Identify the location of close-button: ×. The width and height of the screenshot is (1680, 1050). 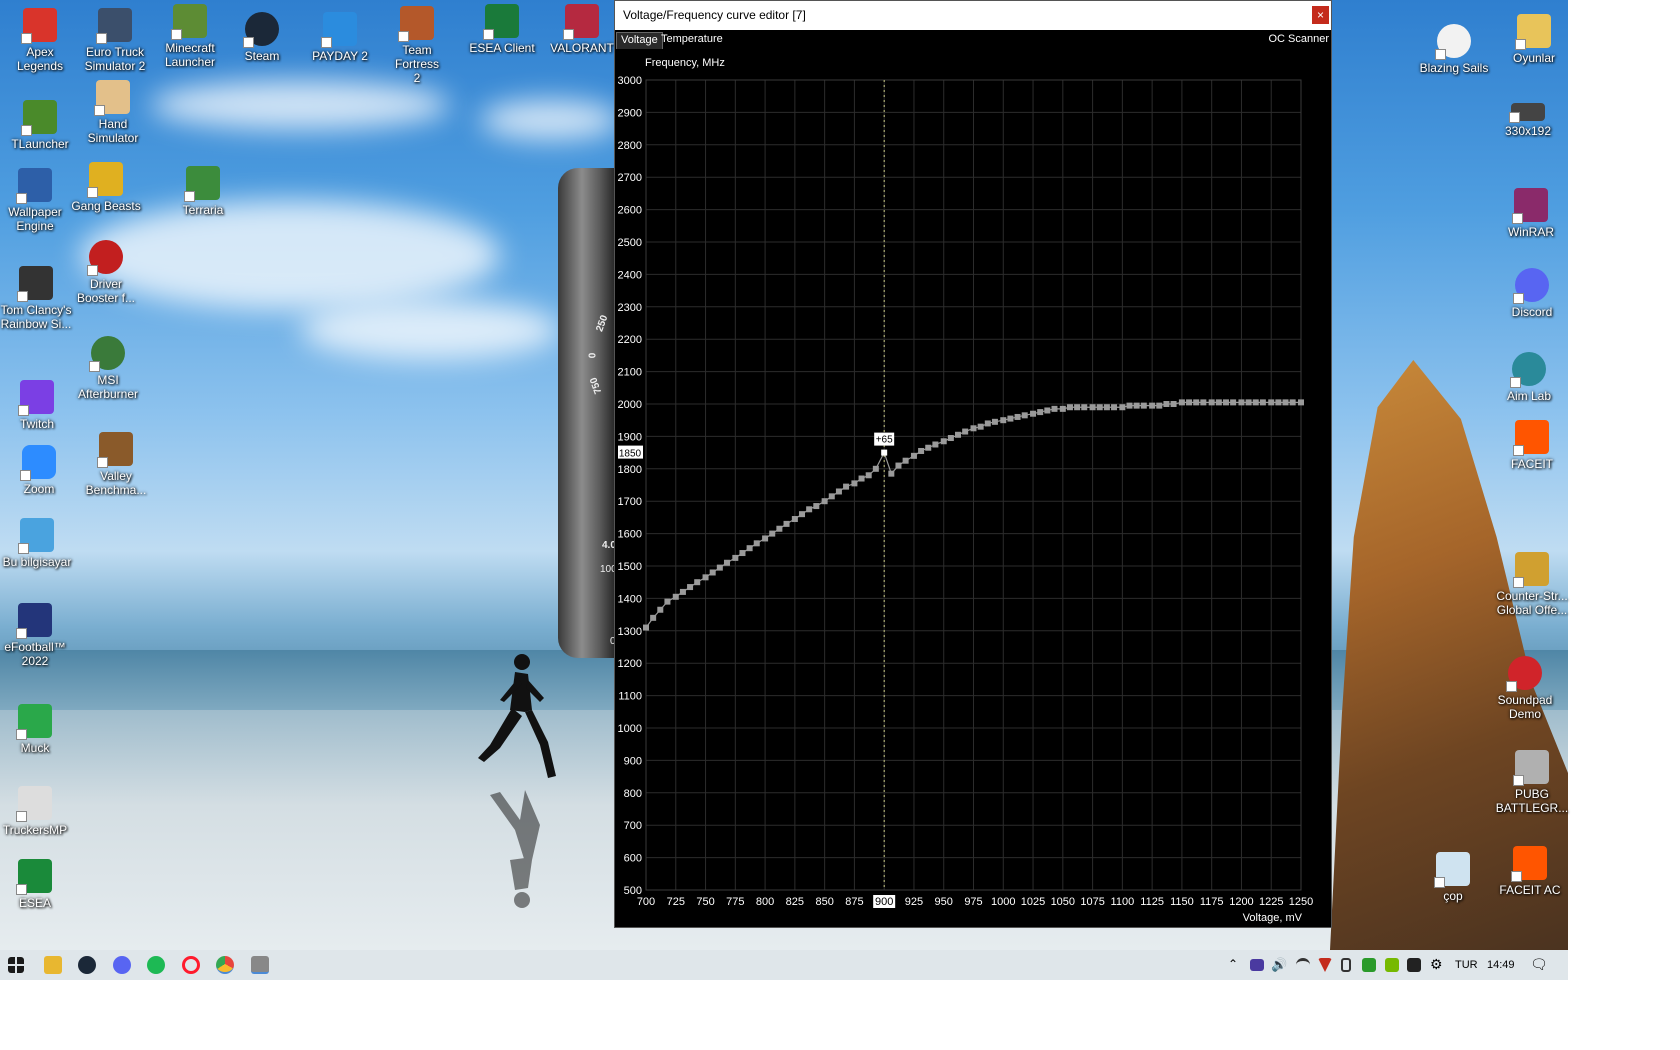
(1320, 15).